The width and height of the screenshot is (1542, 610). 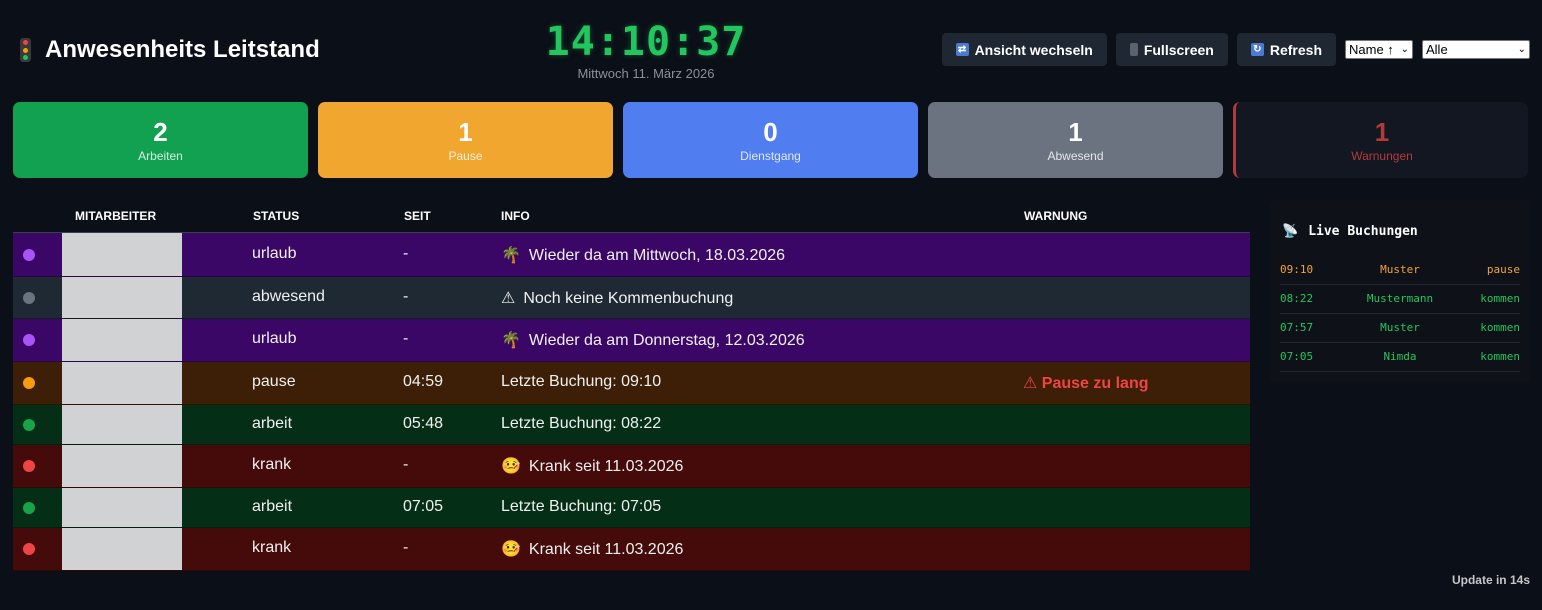 I want to click on since-cell: 05:48, so click(x=423, y=423).